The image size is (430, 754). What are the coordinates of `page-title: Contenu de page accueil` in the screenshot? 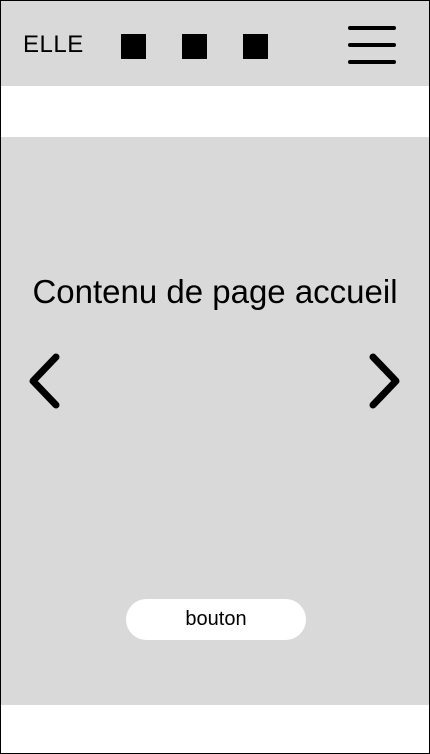 It's located at (215, 291).